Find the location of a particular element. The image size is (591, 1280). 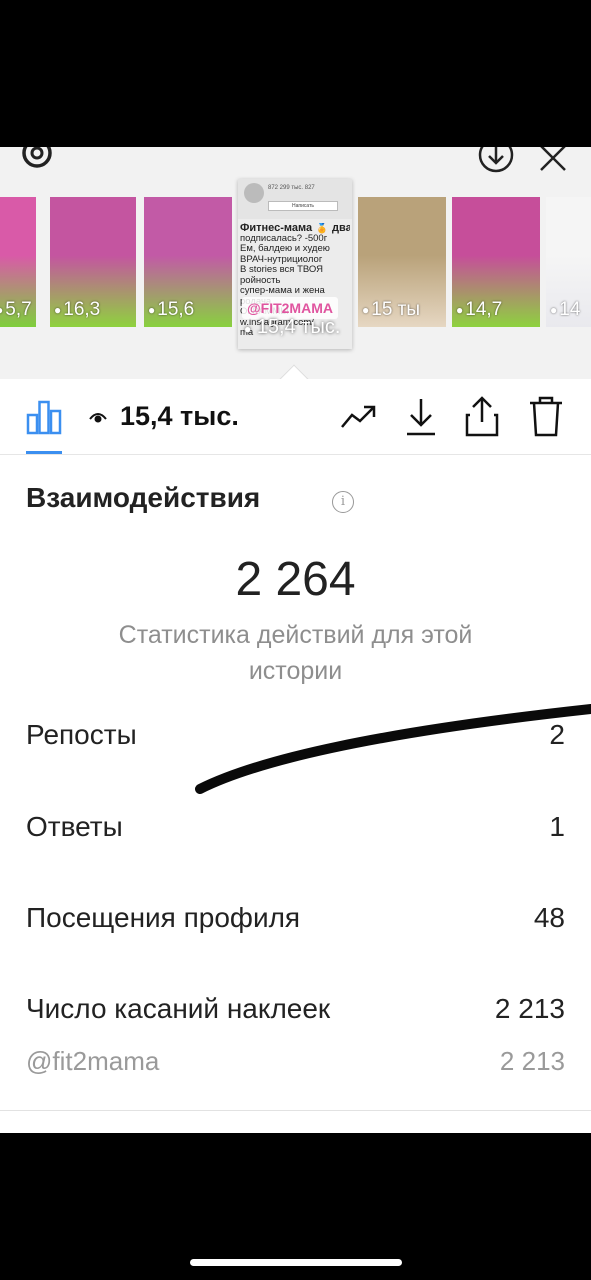

story-views-count: ● 14 is located at coordinates (565, 310).